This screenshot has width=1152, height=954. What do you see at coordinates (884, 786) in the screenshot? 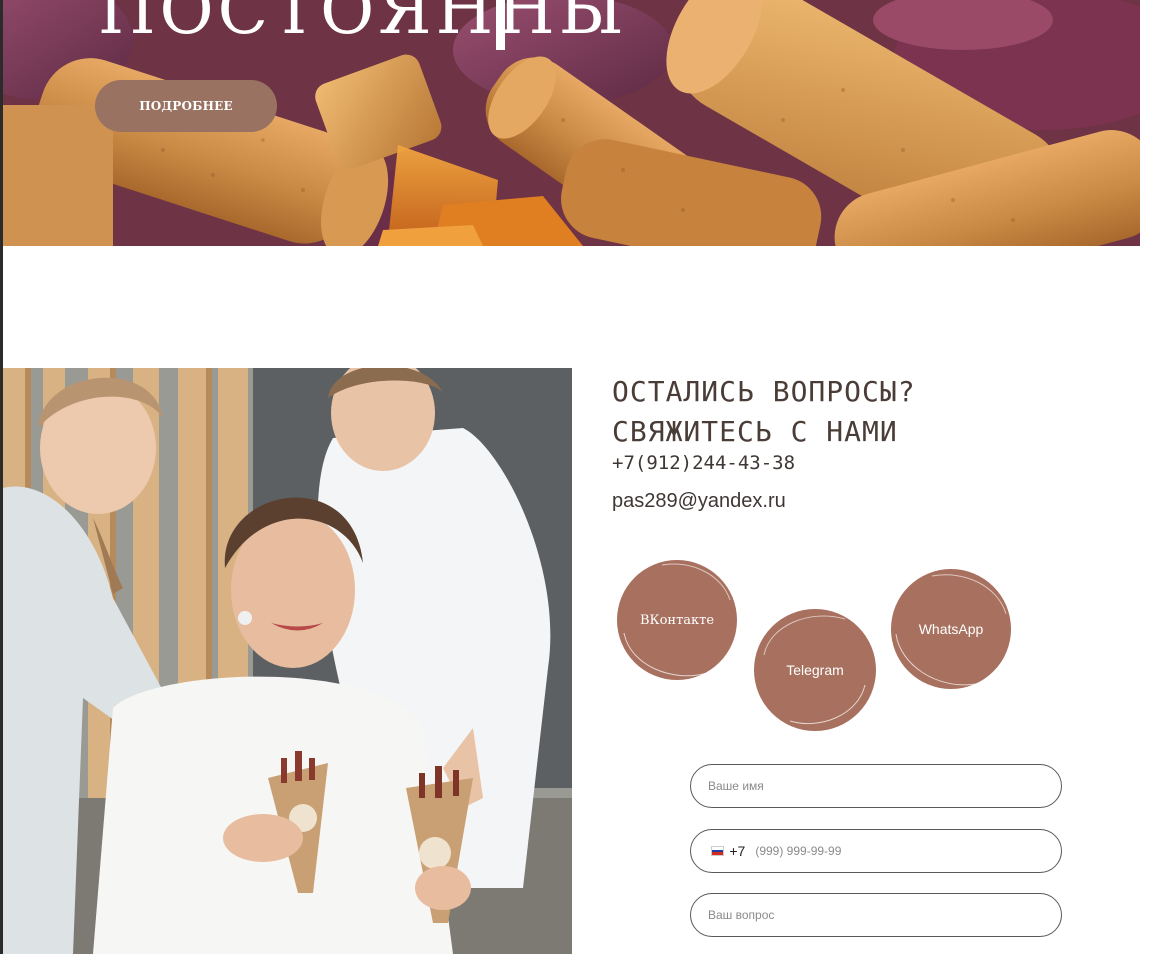
I see `name-input` at bounding box center [884, 786].